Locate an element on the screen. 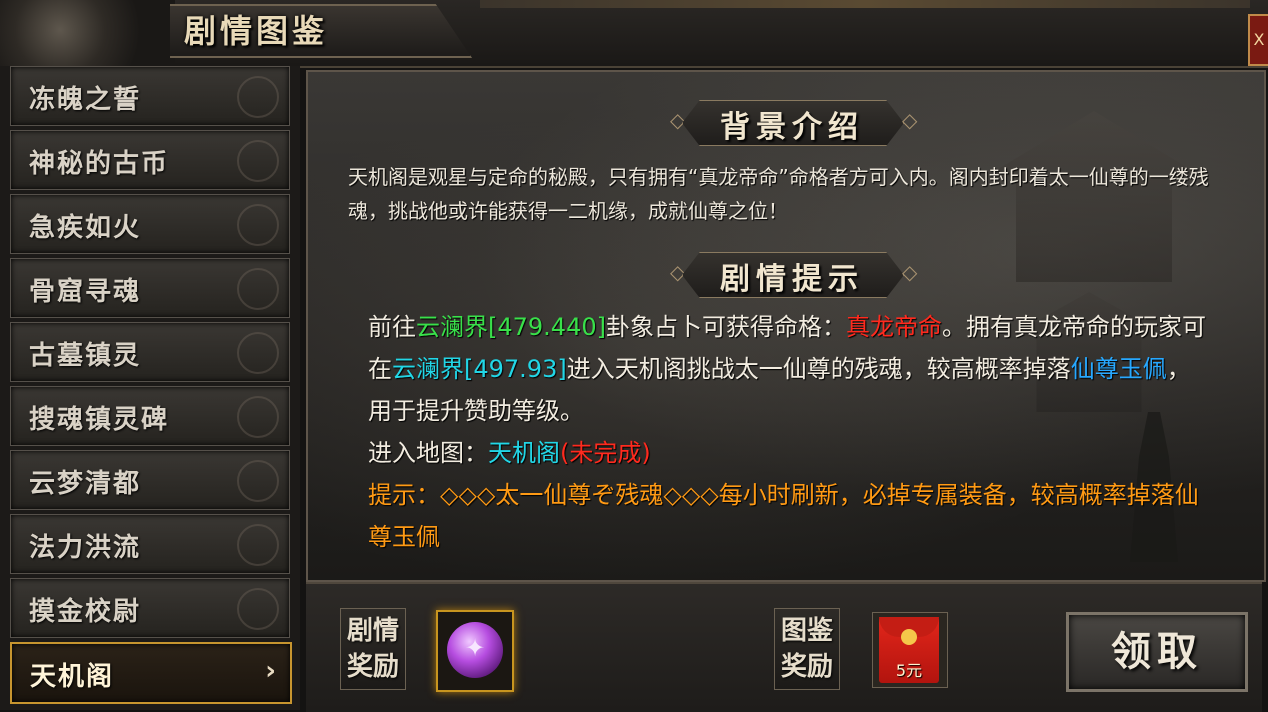  map-label: 进入地图： is located at coordinates (428, 453).